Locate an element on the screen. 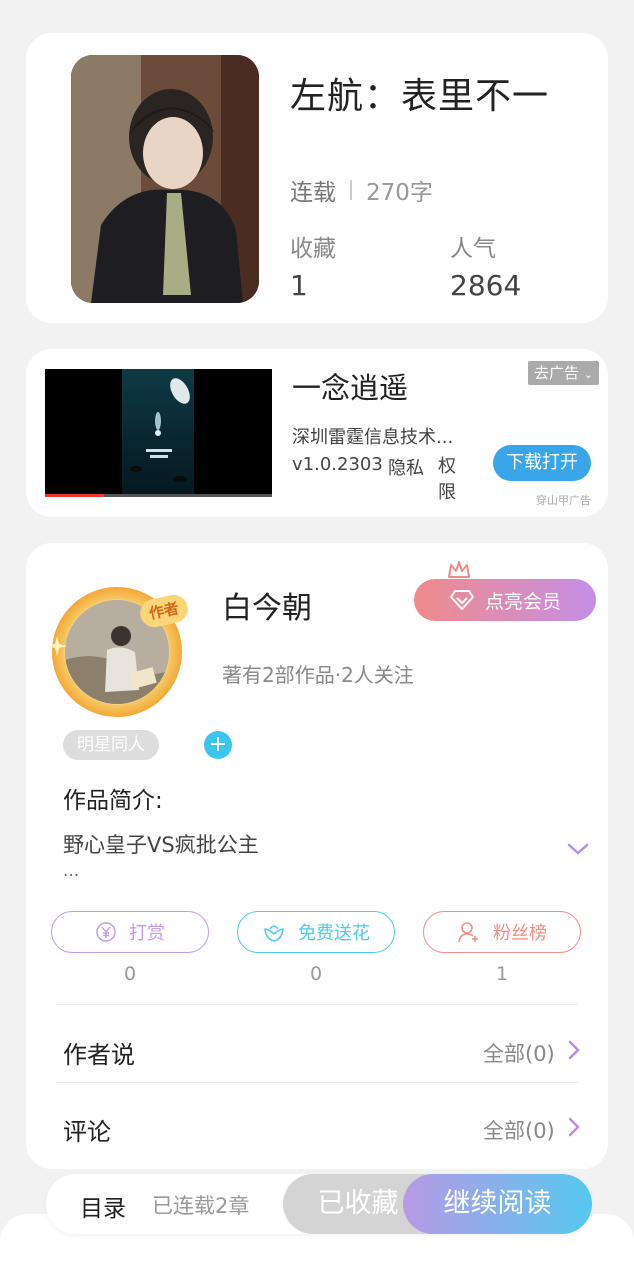  ad-close-button: 去广告 ⌄ is located at coordinates (564, 373).